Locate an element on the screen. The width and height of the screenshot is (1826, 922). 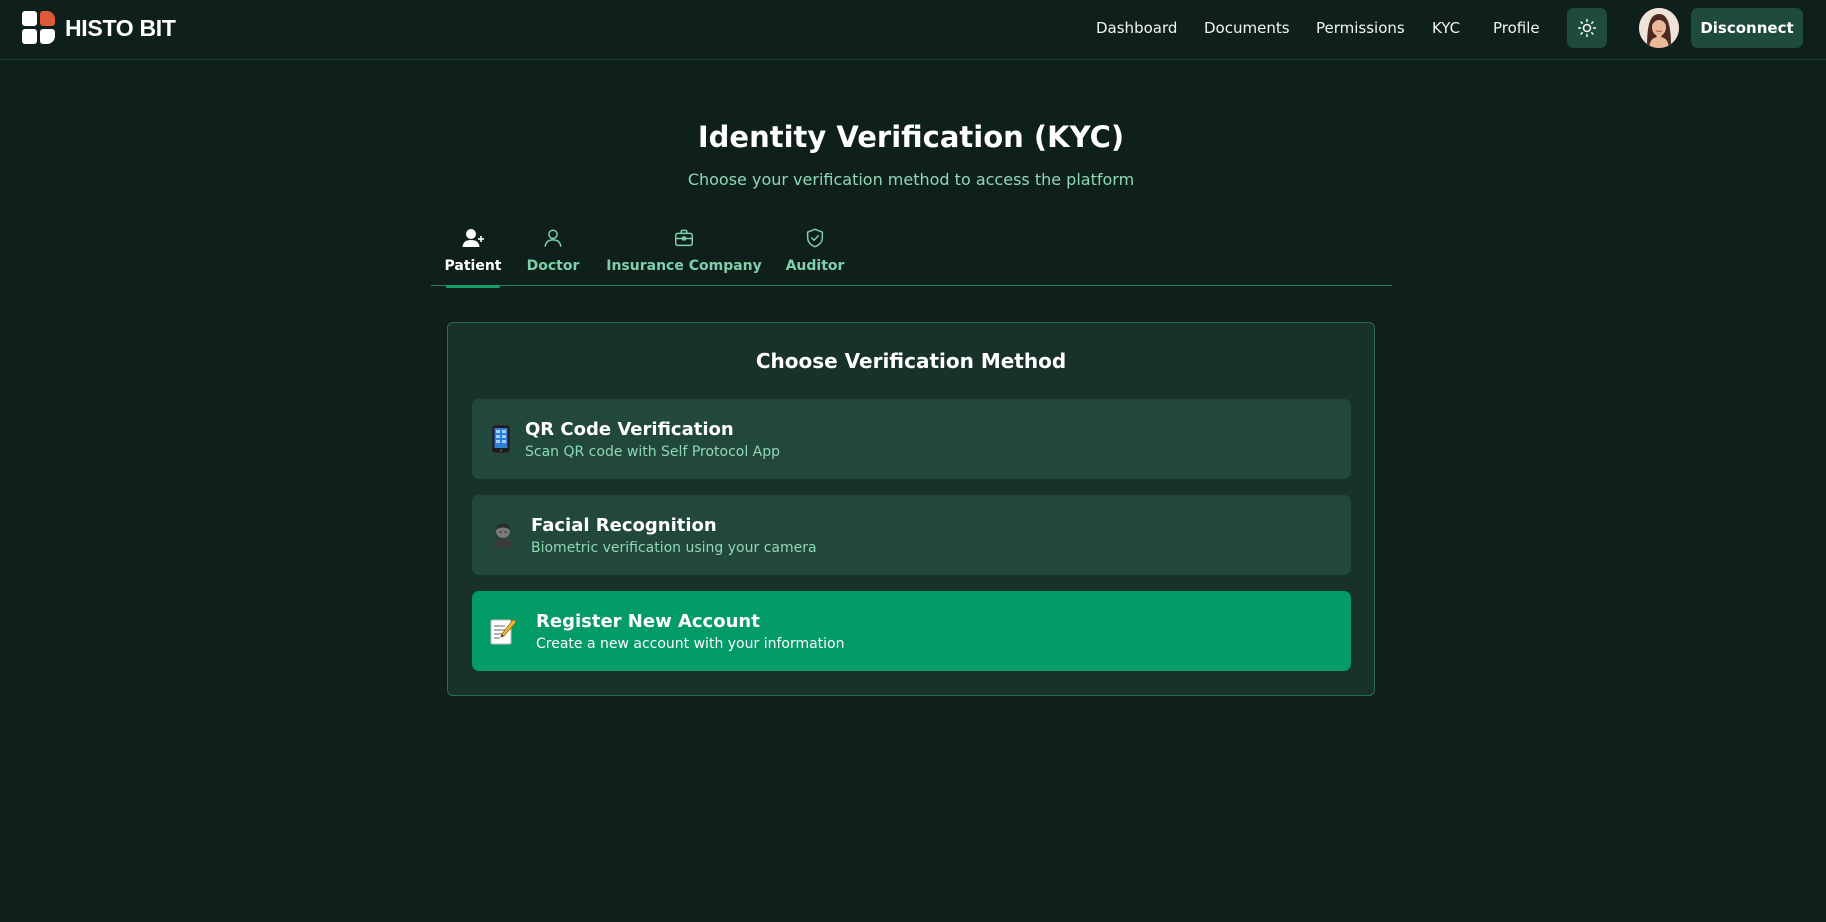
tab-insurance-company: Insurance Company is located at coordinates (684, 255).